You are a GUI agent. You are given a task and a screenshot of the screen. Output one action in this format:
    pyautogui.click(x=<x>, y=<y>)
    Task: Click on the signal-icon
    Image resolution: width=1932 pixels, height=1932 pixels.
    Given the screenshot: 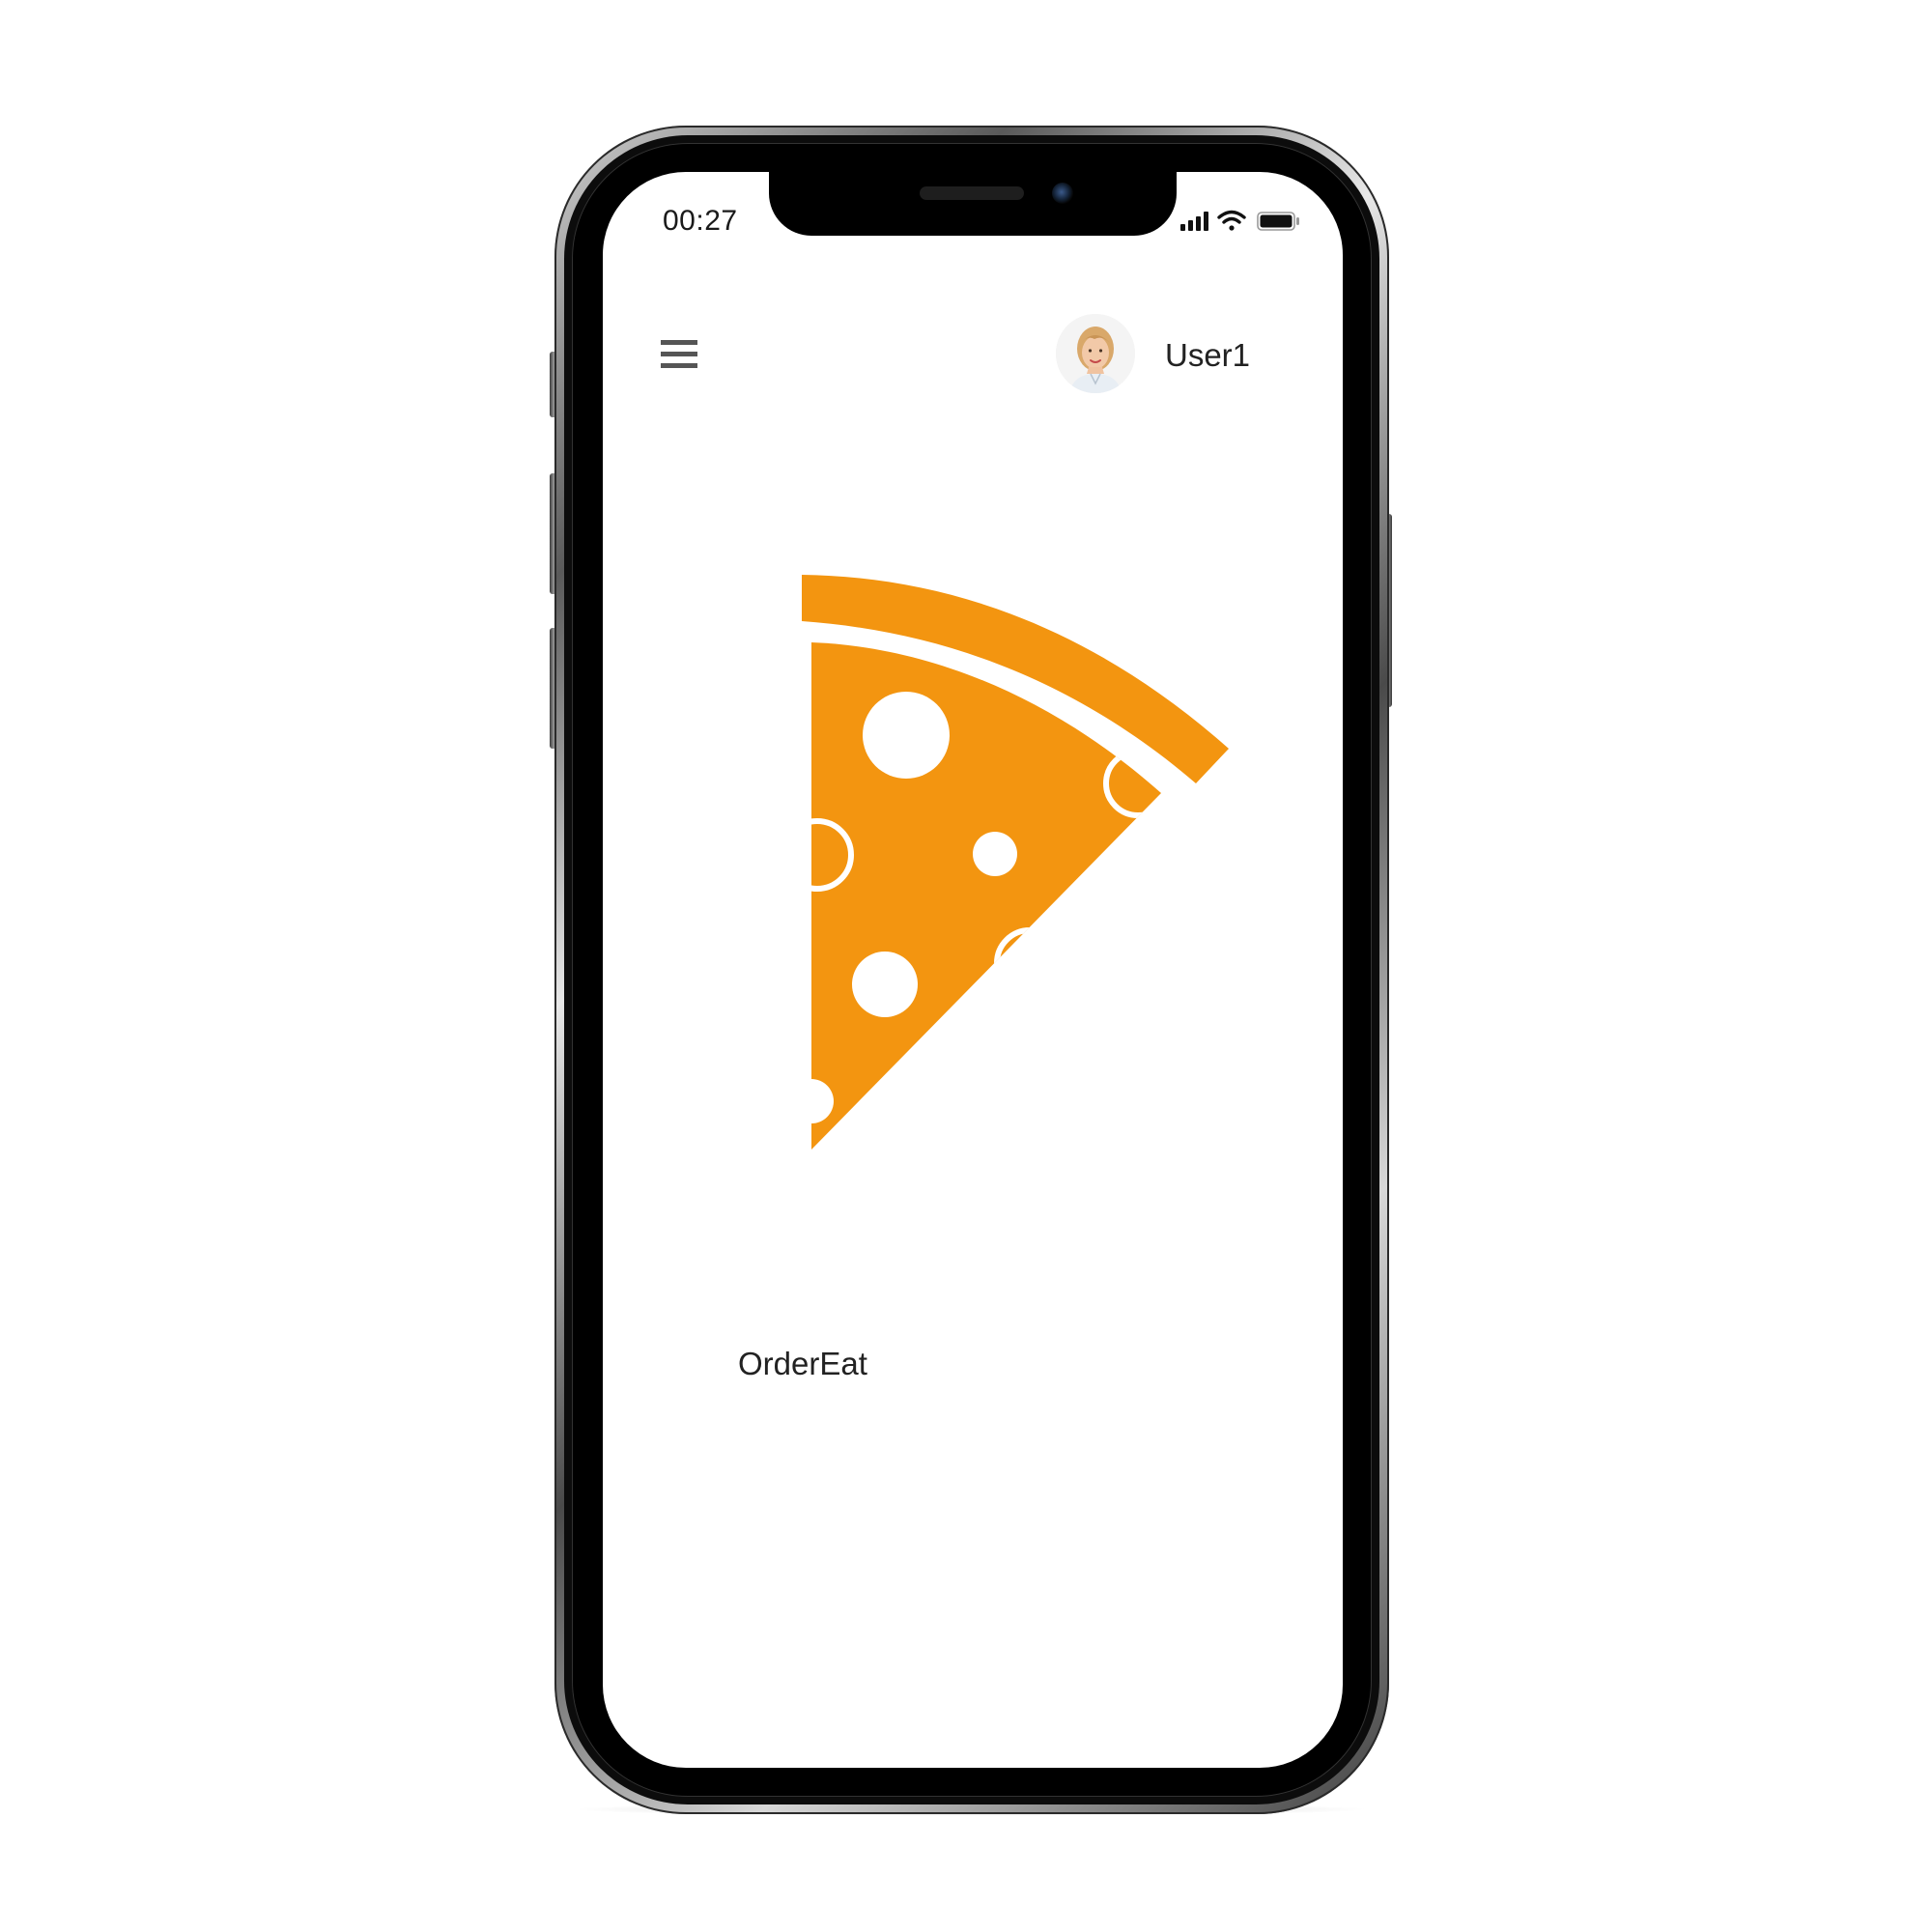 What is the action you would take?
    pyautogui.click(x=1194, y=221)
    